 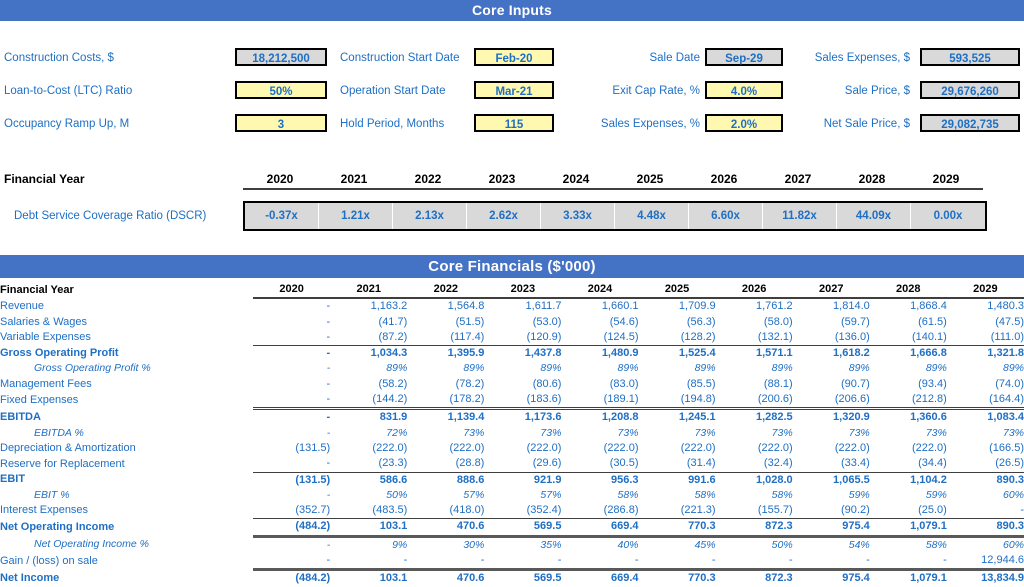 What do you see at coordinates (523, 353) in the screenshot?
I see `financials-cell-gross-operating-profit-2023: 1,437.8` at bounding box center [523, 353].